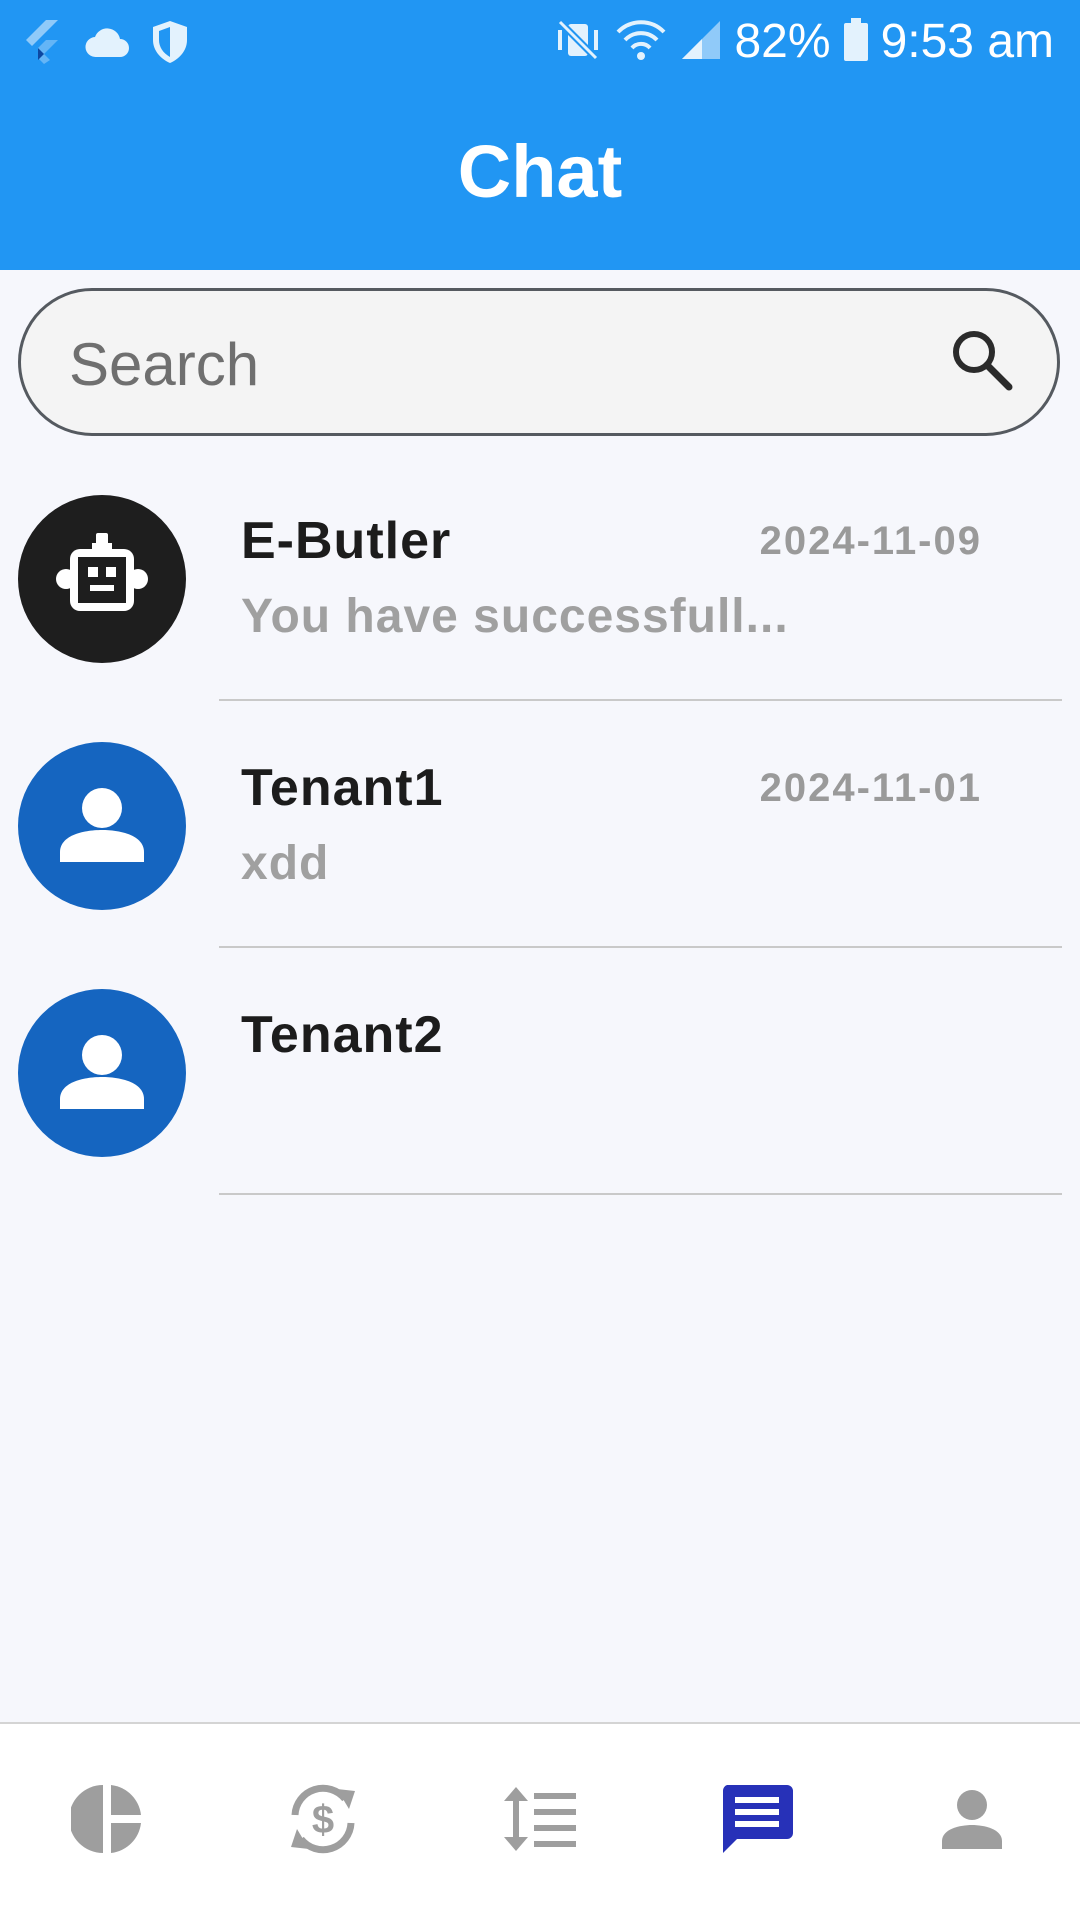 Image resolution: width=1080 pixels, height=1922 pixels. I want to click on nav-item-transactions: $, so click(323, 1821).